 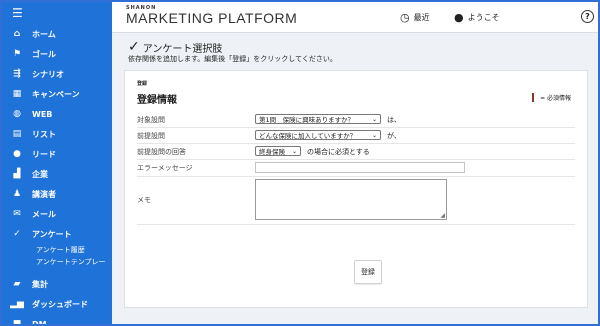 I want to click on check-icon: ✓, so click(x=17, y=234).